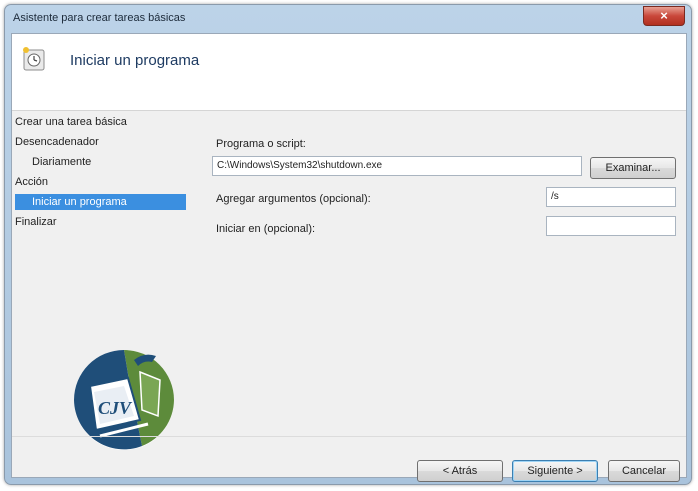 The height and width of the screenshot is (491, 698). What do you see at coordinates (99, 18) in the screenshot?
I see `window-title: Asistente para crear tareas básicas` at bounding box center [99, 18].